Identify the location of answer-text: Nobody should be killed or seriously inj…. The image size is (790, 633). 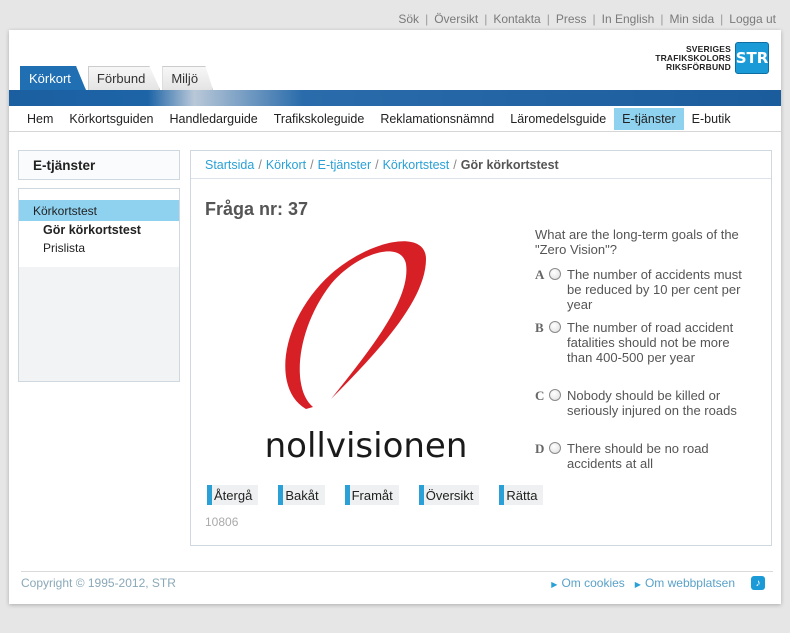
(652, 403).